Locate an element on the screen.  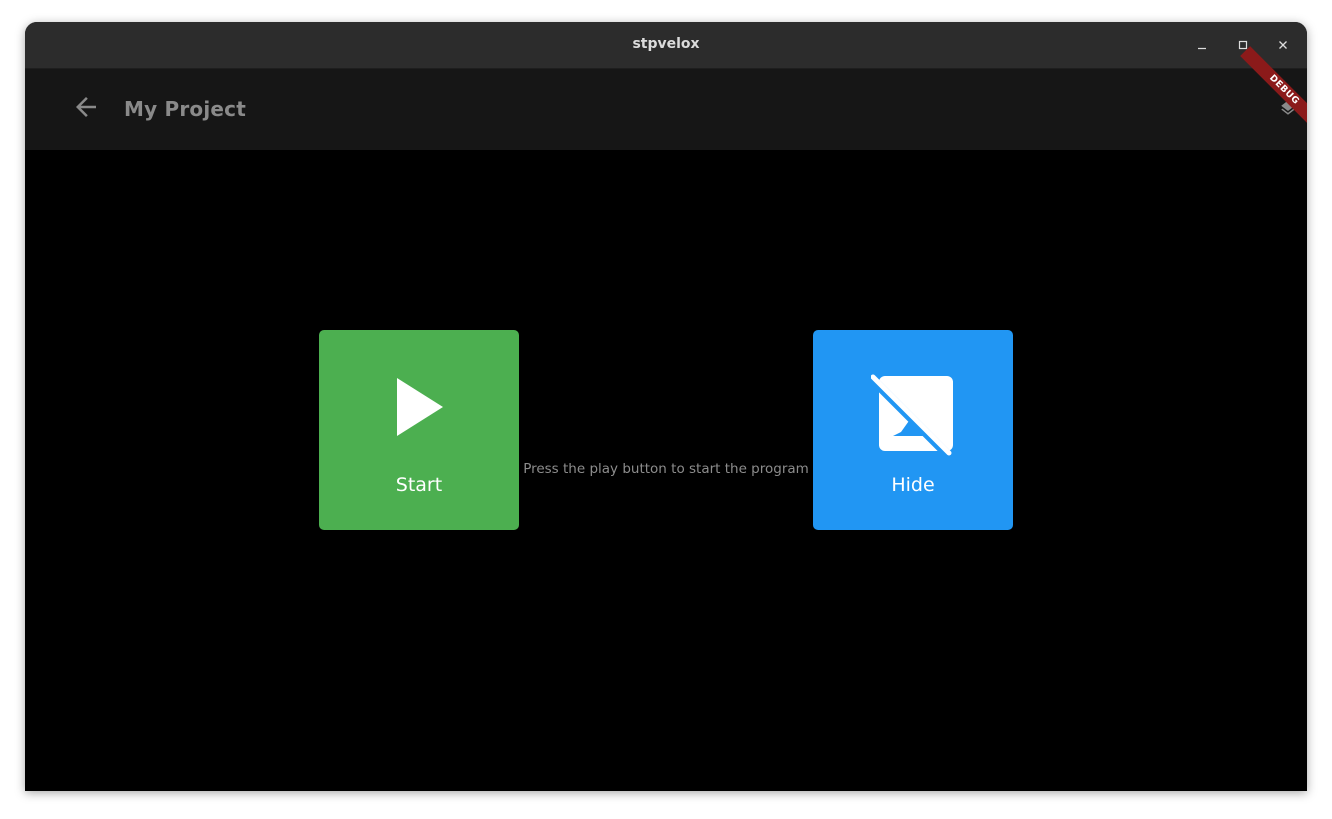
close-icon is located at coordinates (1283, 45).